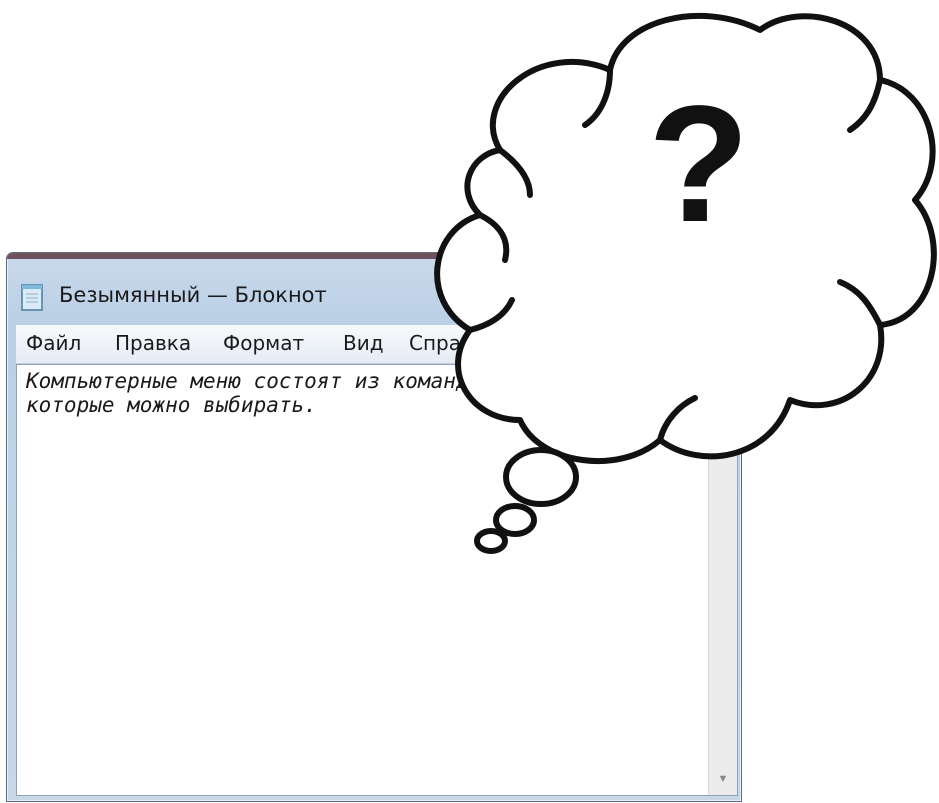 The height and width of the screenshot is (803, 939). What do you see at coordinates (722, 580) in the screenshot?
I see `vertical-scrollbar: ▲ ▼` at bounding box center [722, 580].